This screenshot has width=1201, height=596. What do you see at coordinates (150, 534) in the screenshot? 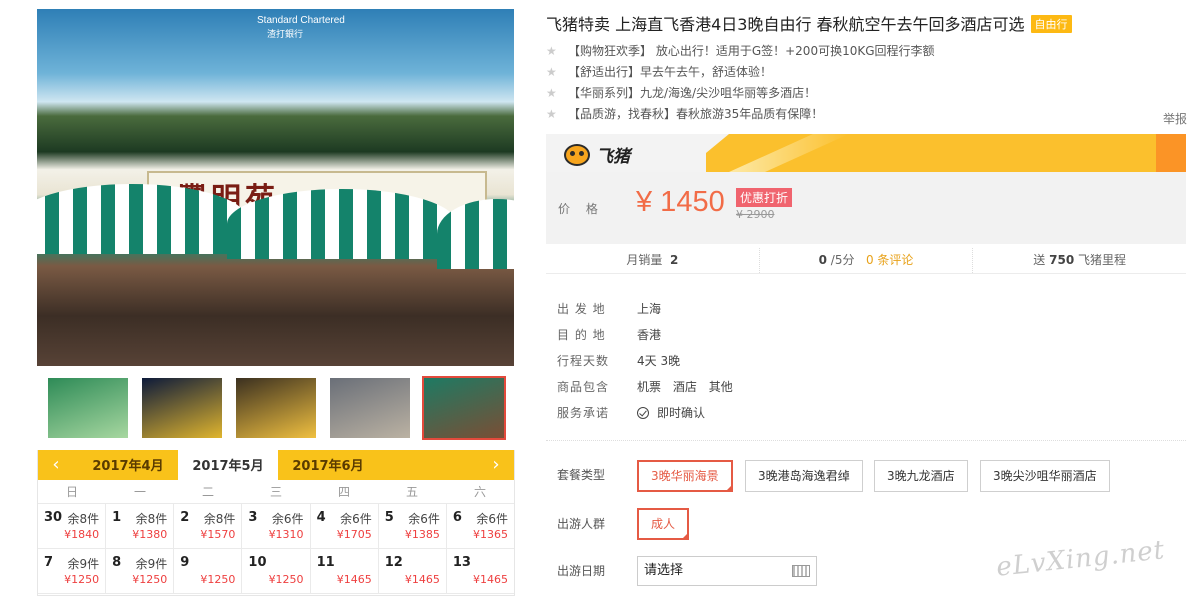
I see `calendar-price: ¥1380` at bounding box center [150, 534].